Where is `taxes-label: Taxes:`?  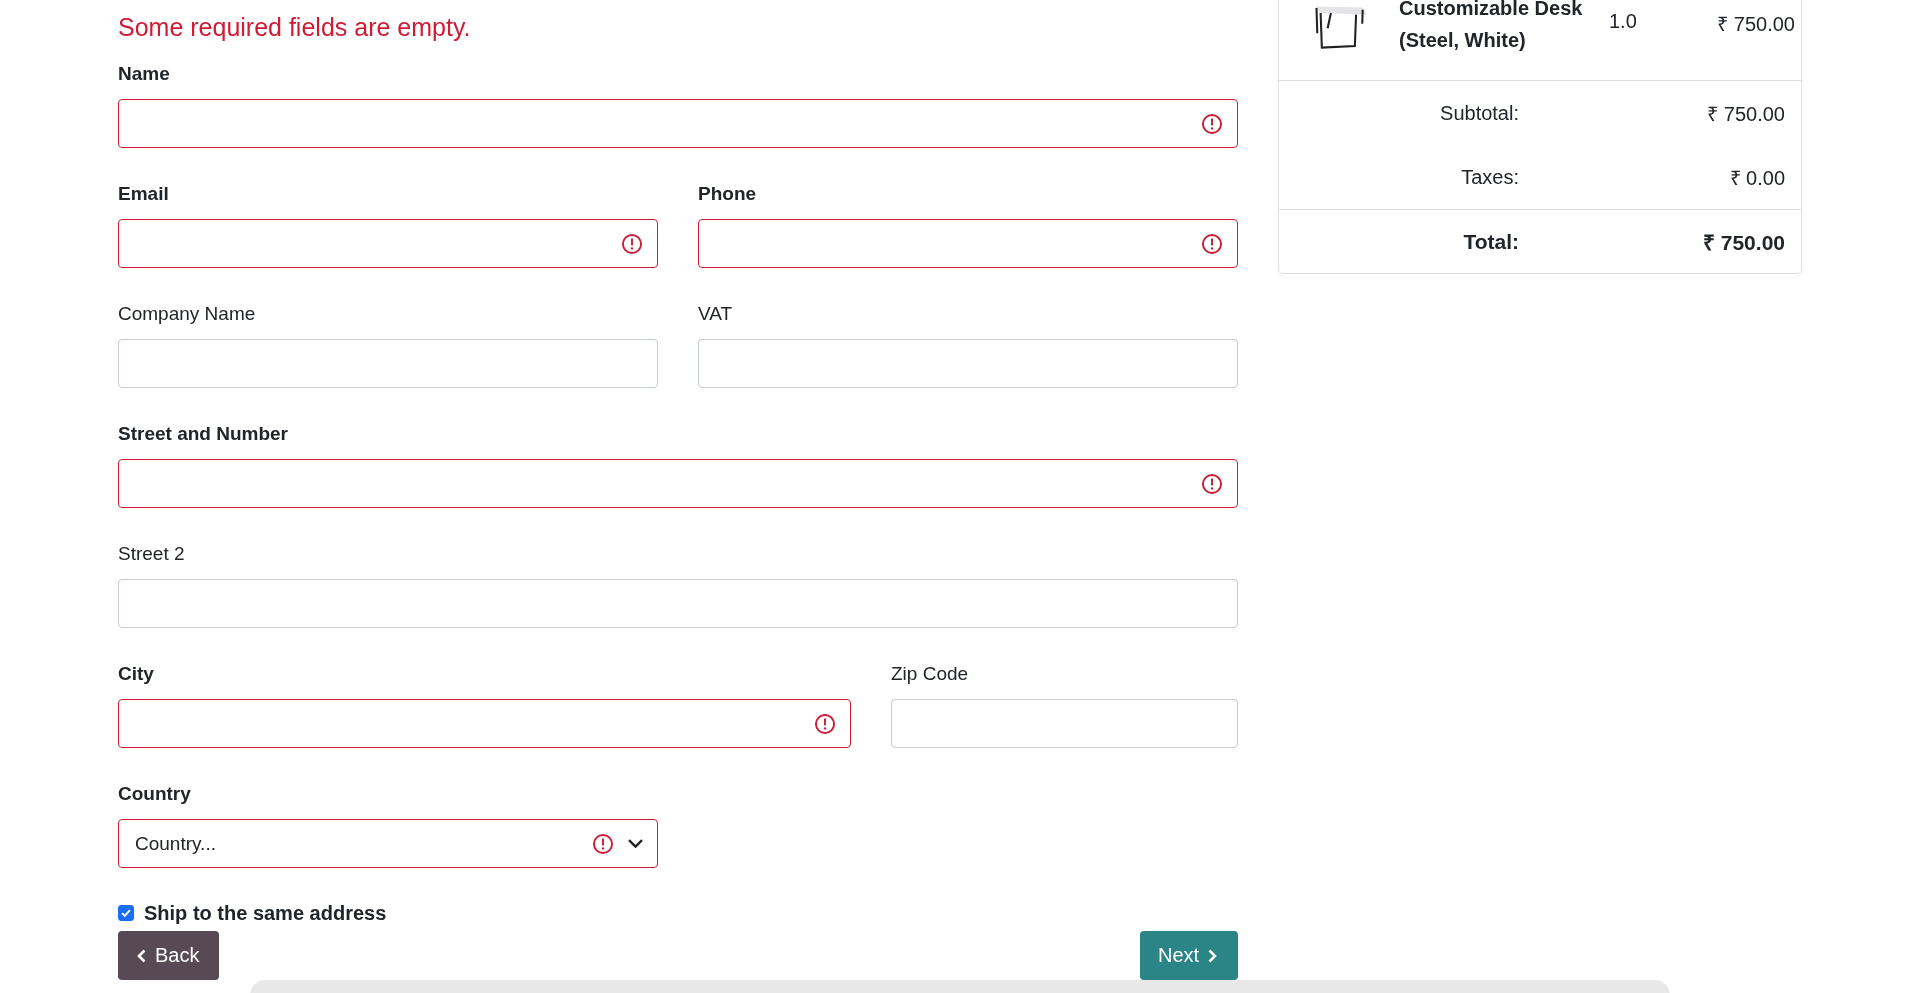
taxes-label: Taxes: is located at coordinates (1489, 177).